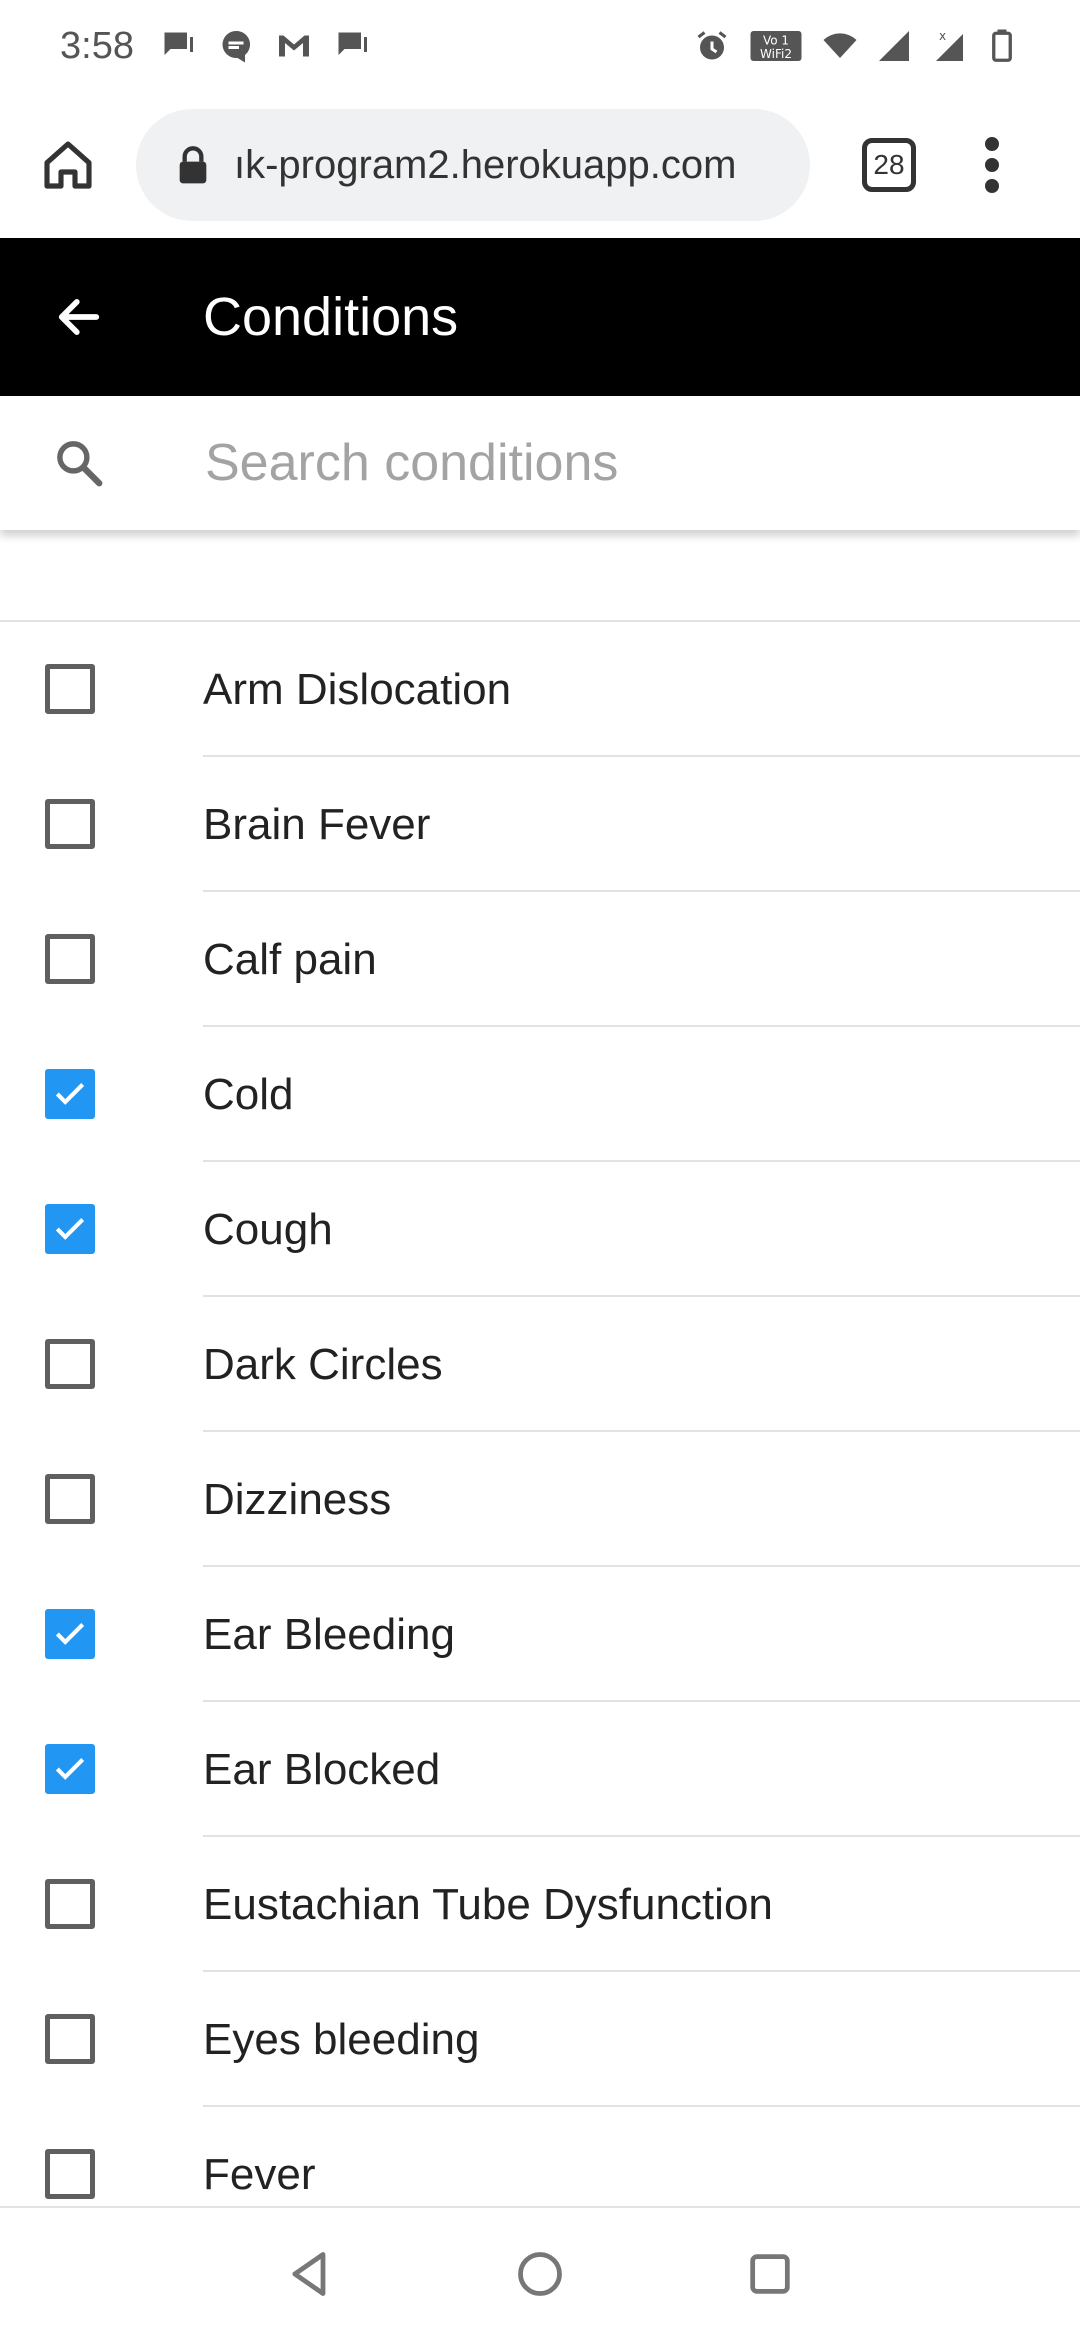  I want to click on wifi-icon, so click(840, 46).